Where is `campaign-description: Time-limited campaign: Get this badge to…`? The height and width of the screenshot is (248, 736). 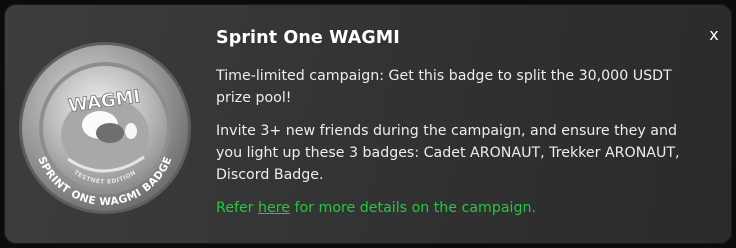 campaign-description: Time-limited campaign: Get this badge to… is located at coordinates (444, 87).